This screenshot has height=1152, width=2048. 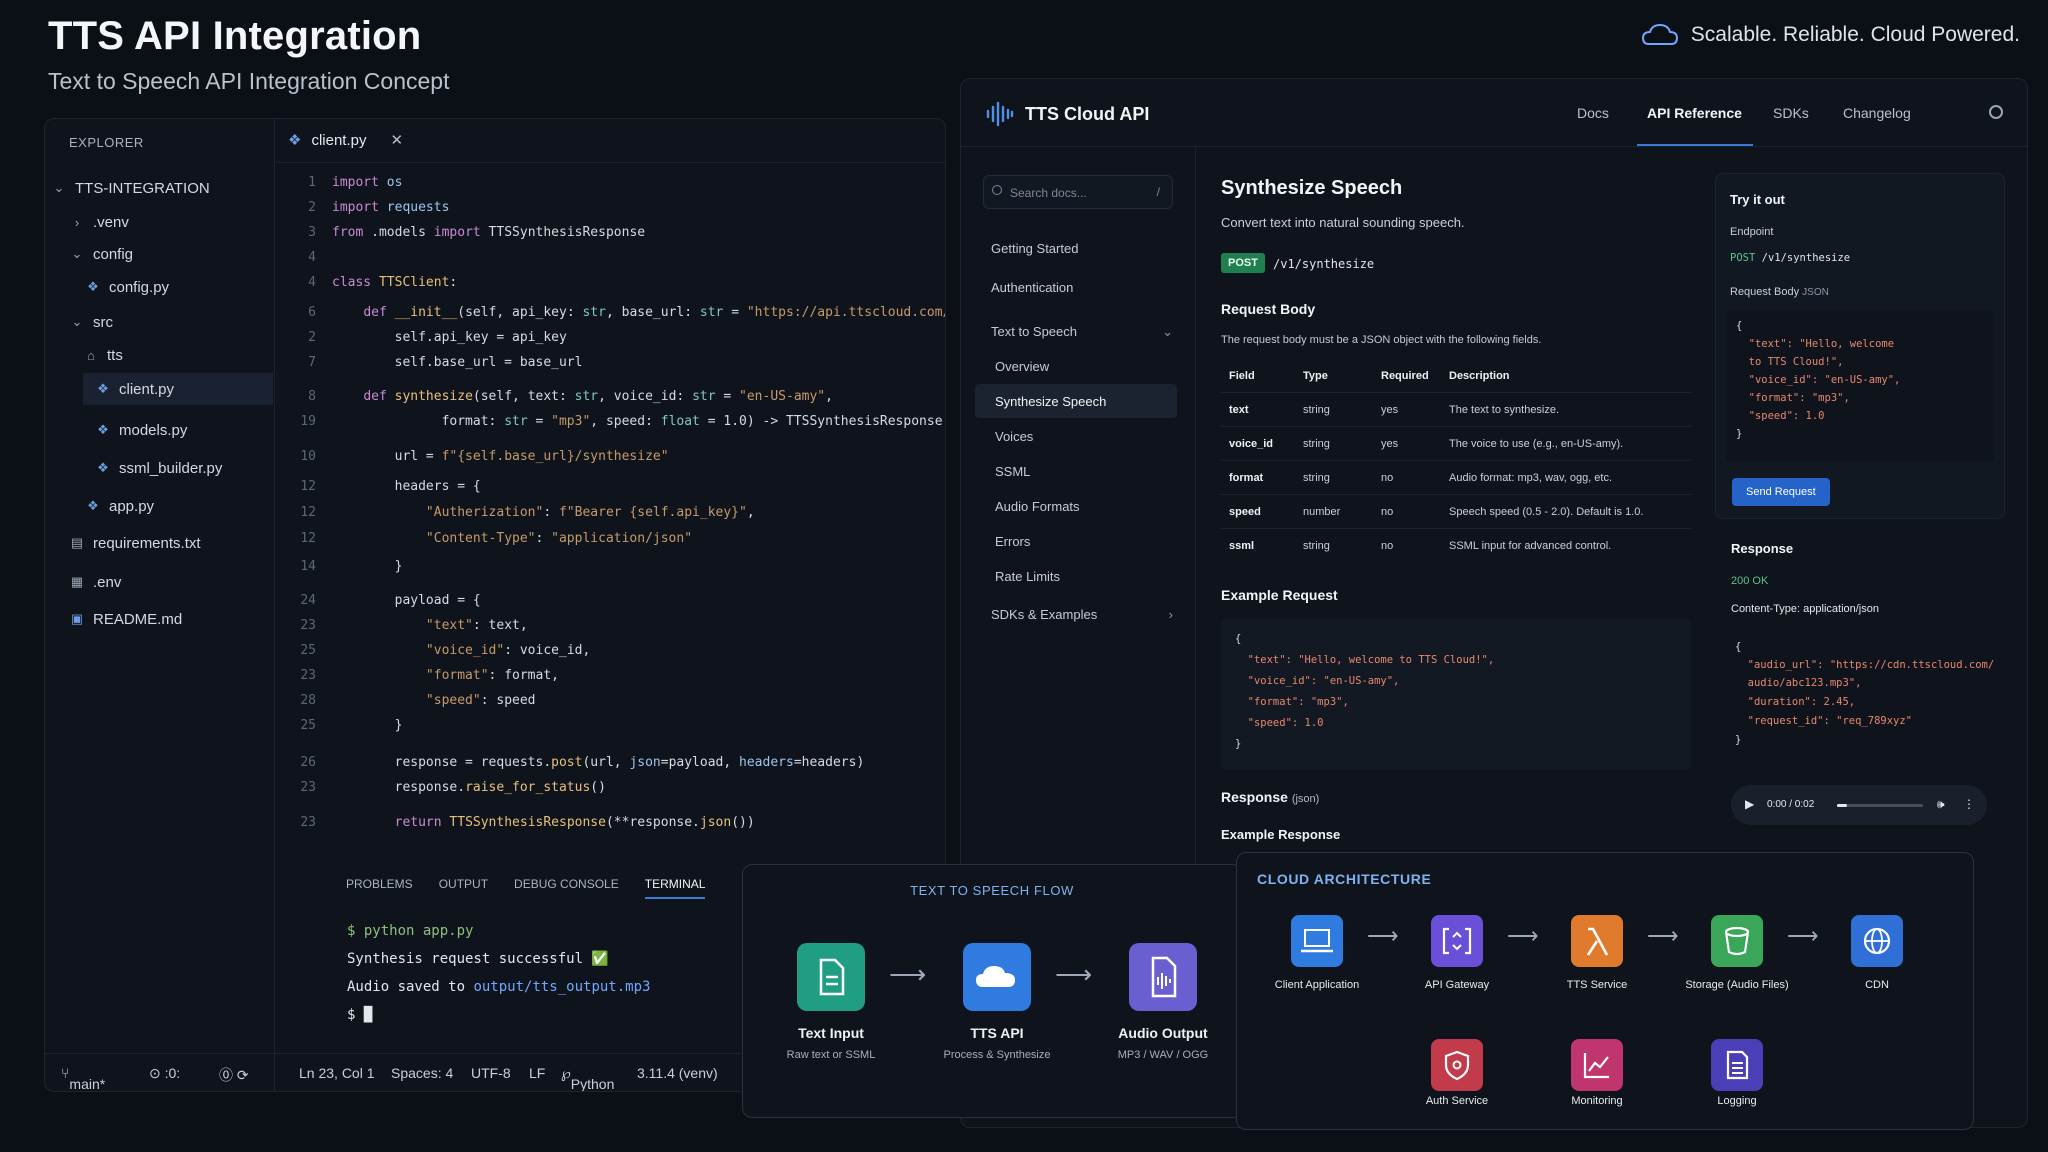 What do you see at coordinates (1791, 804) in the screenshot?
I see `audio-time: 0:00 / 0:02` at bounding box center [1791, 804].